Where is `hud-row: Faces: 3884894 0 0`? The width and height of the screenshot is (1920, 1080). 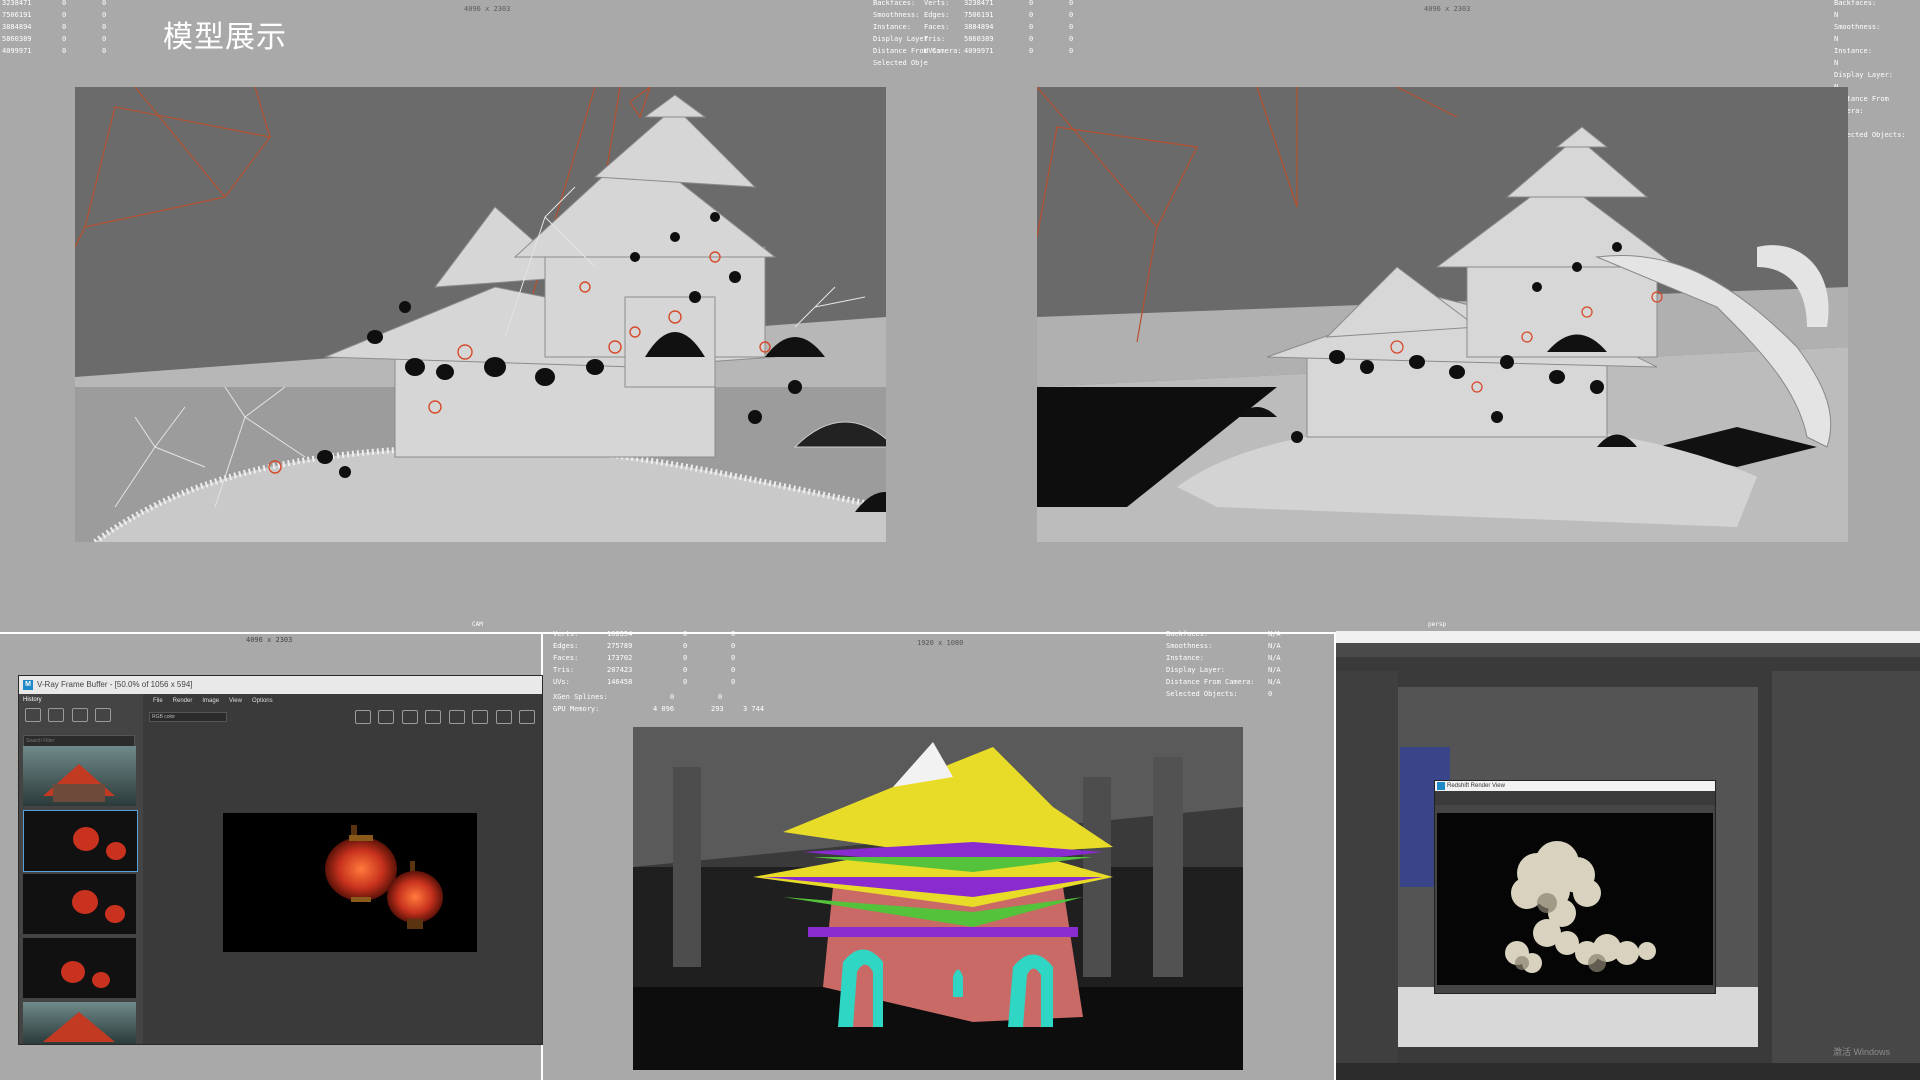 hud-row: Faces: 3884894 0 0 is located at coordinates (999, 27).